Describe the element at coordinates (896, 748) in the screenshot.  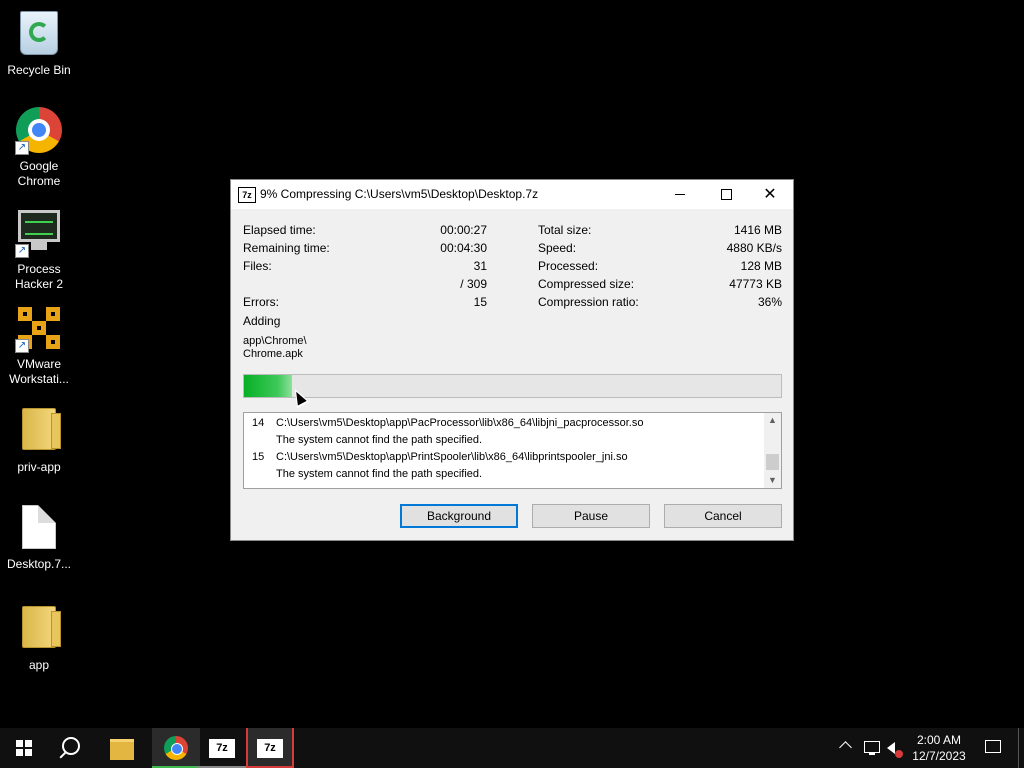
I see `volume-tray-button` at that location.